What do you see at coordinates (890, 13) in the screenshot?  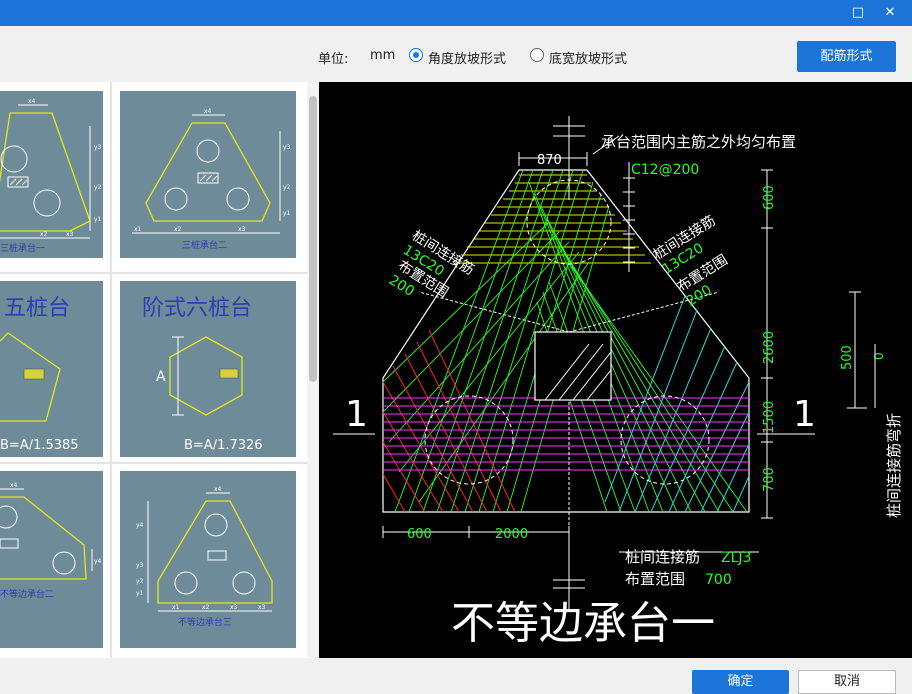 I see `close-icon: ✕` at bounding box center [890, 13].